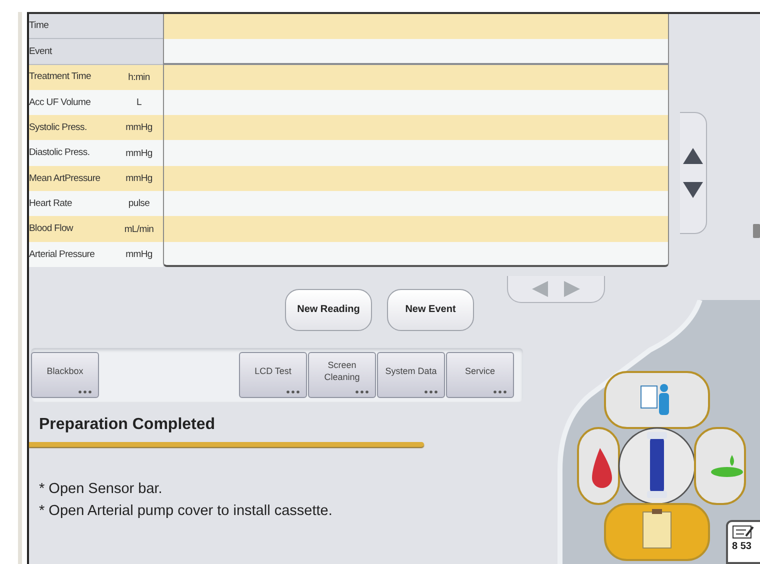  What do you see at coordinates (127, 425) in the screenshot?
I see `status-title: Preparation Completed` at bounding box center [127, 425].